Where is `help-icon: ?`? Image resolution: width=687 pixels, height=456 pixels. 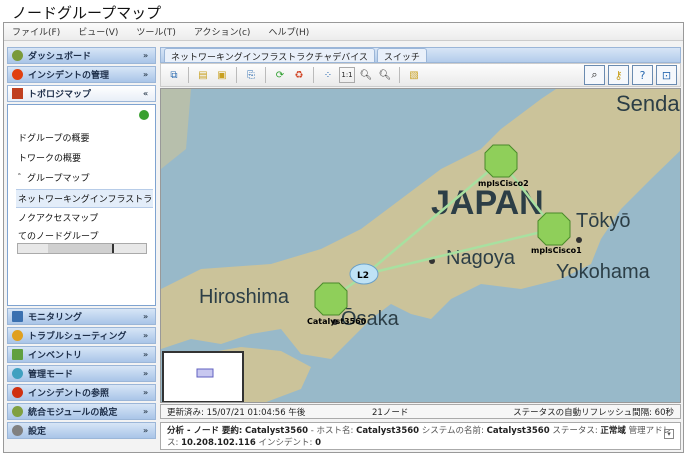 help-icon: ? is located at coordinates (642, 75).